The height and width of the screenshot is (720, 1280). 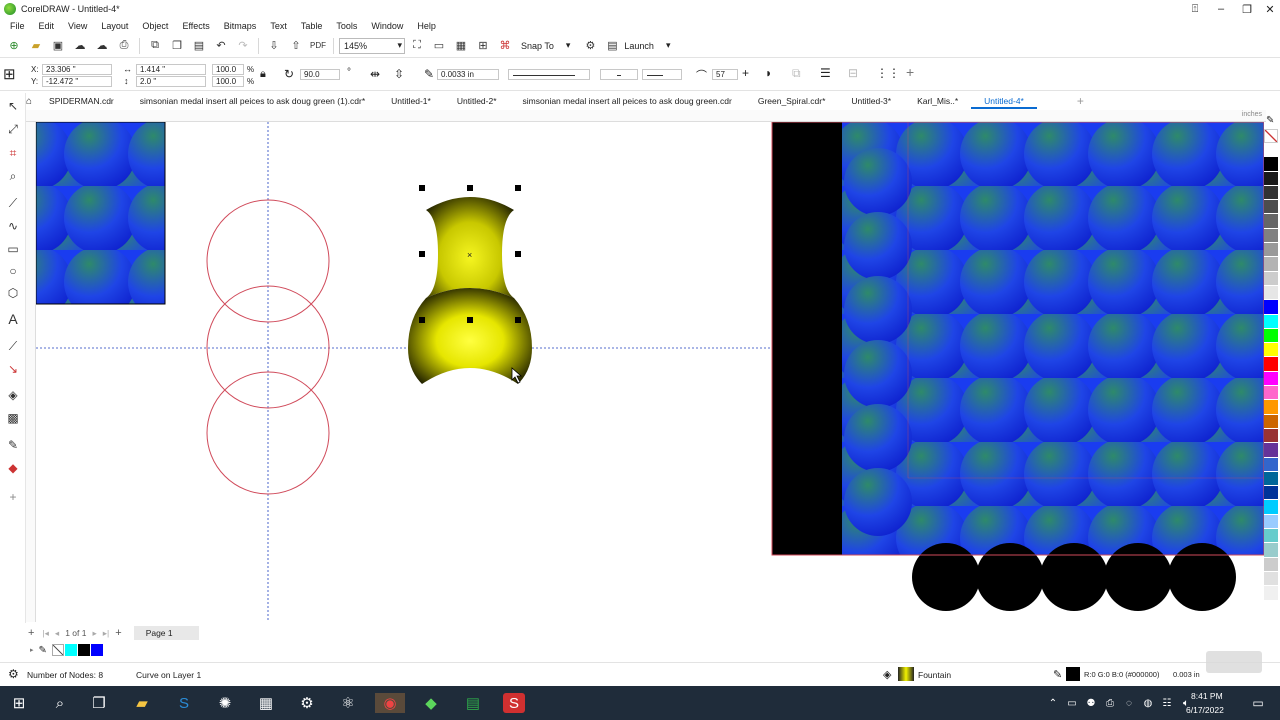 I want to click on outline-width-field: 0.0033 in, so click(x=468, y=74).